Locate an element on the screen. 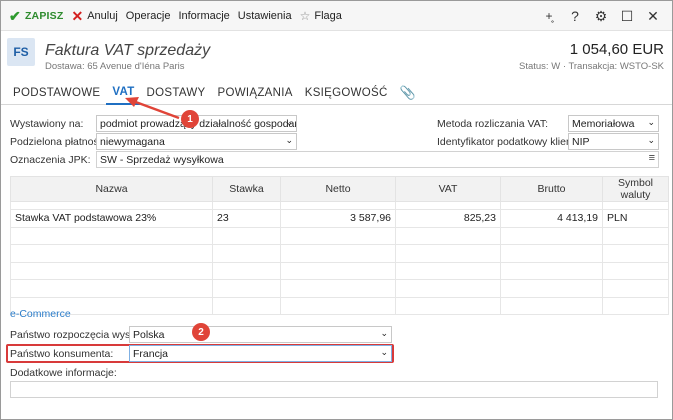  tab-basic: PODSTAWOWE is located at coordinates (56, 93).